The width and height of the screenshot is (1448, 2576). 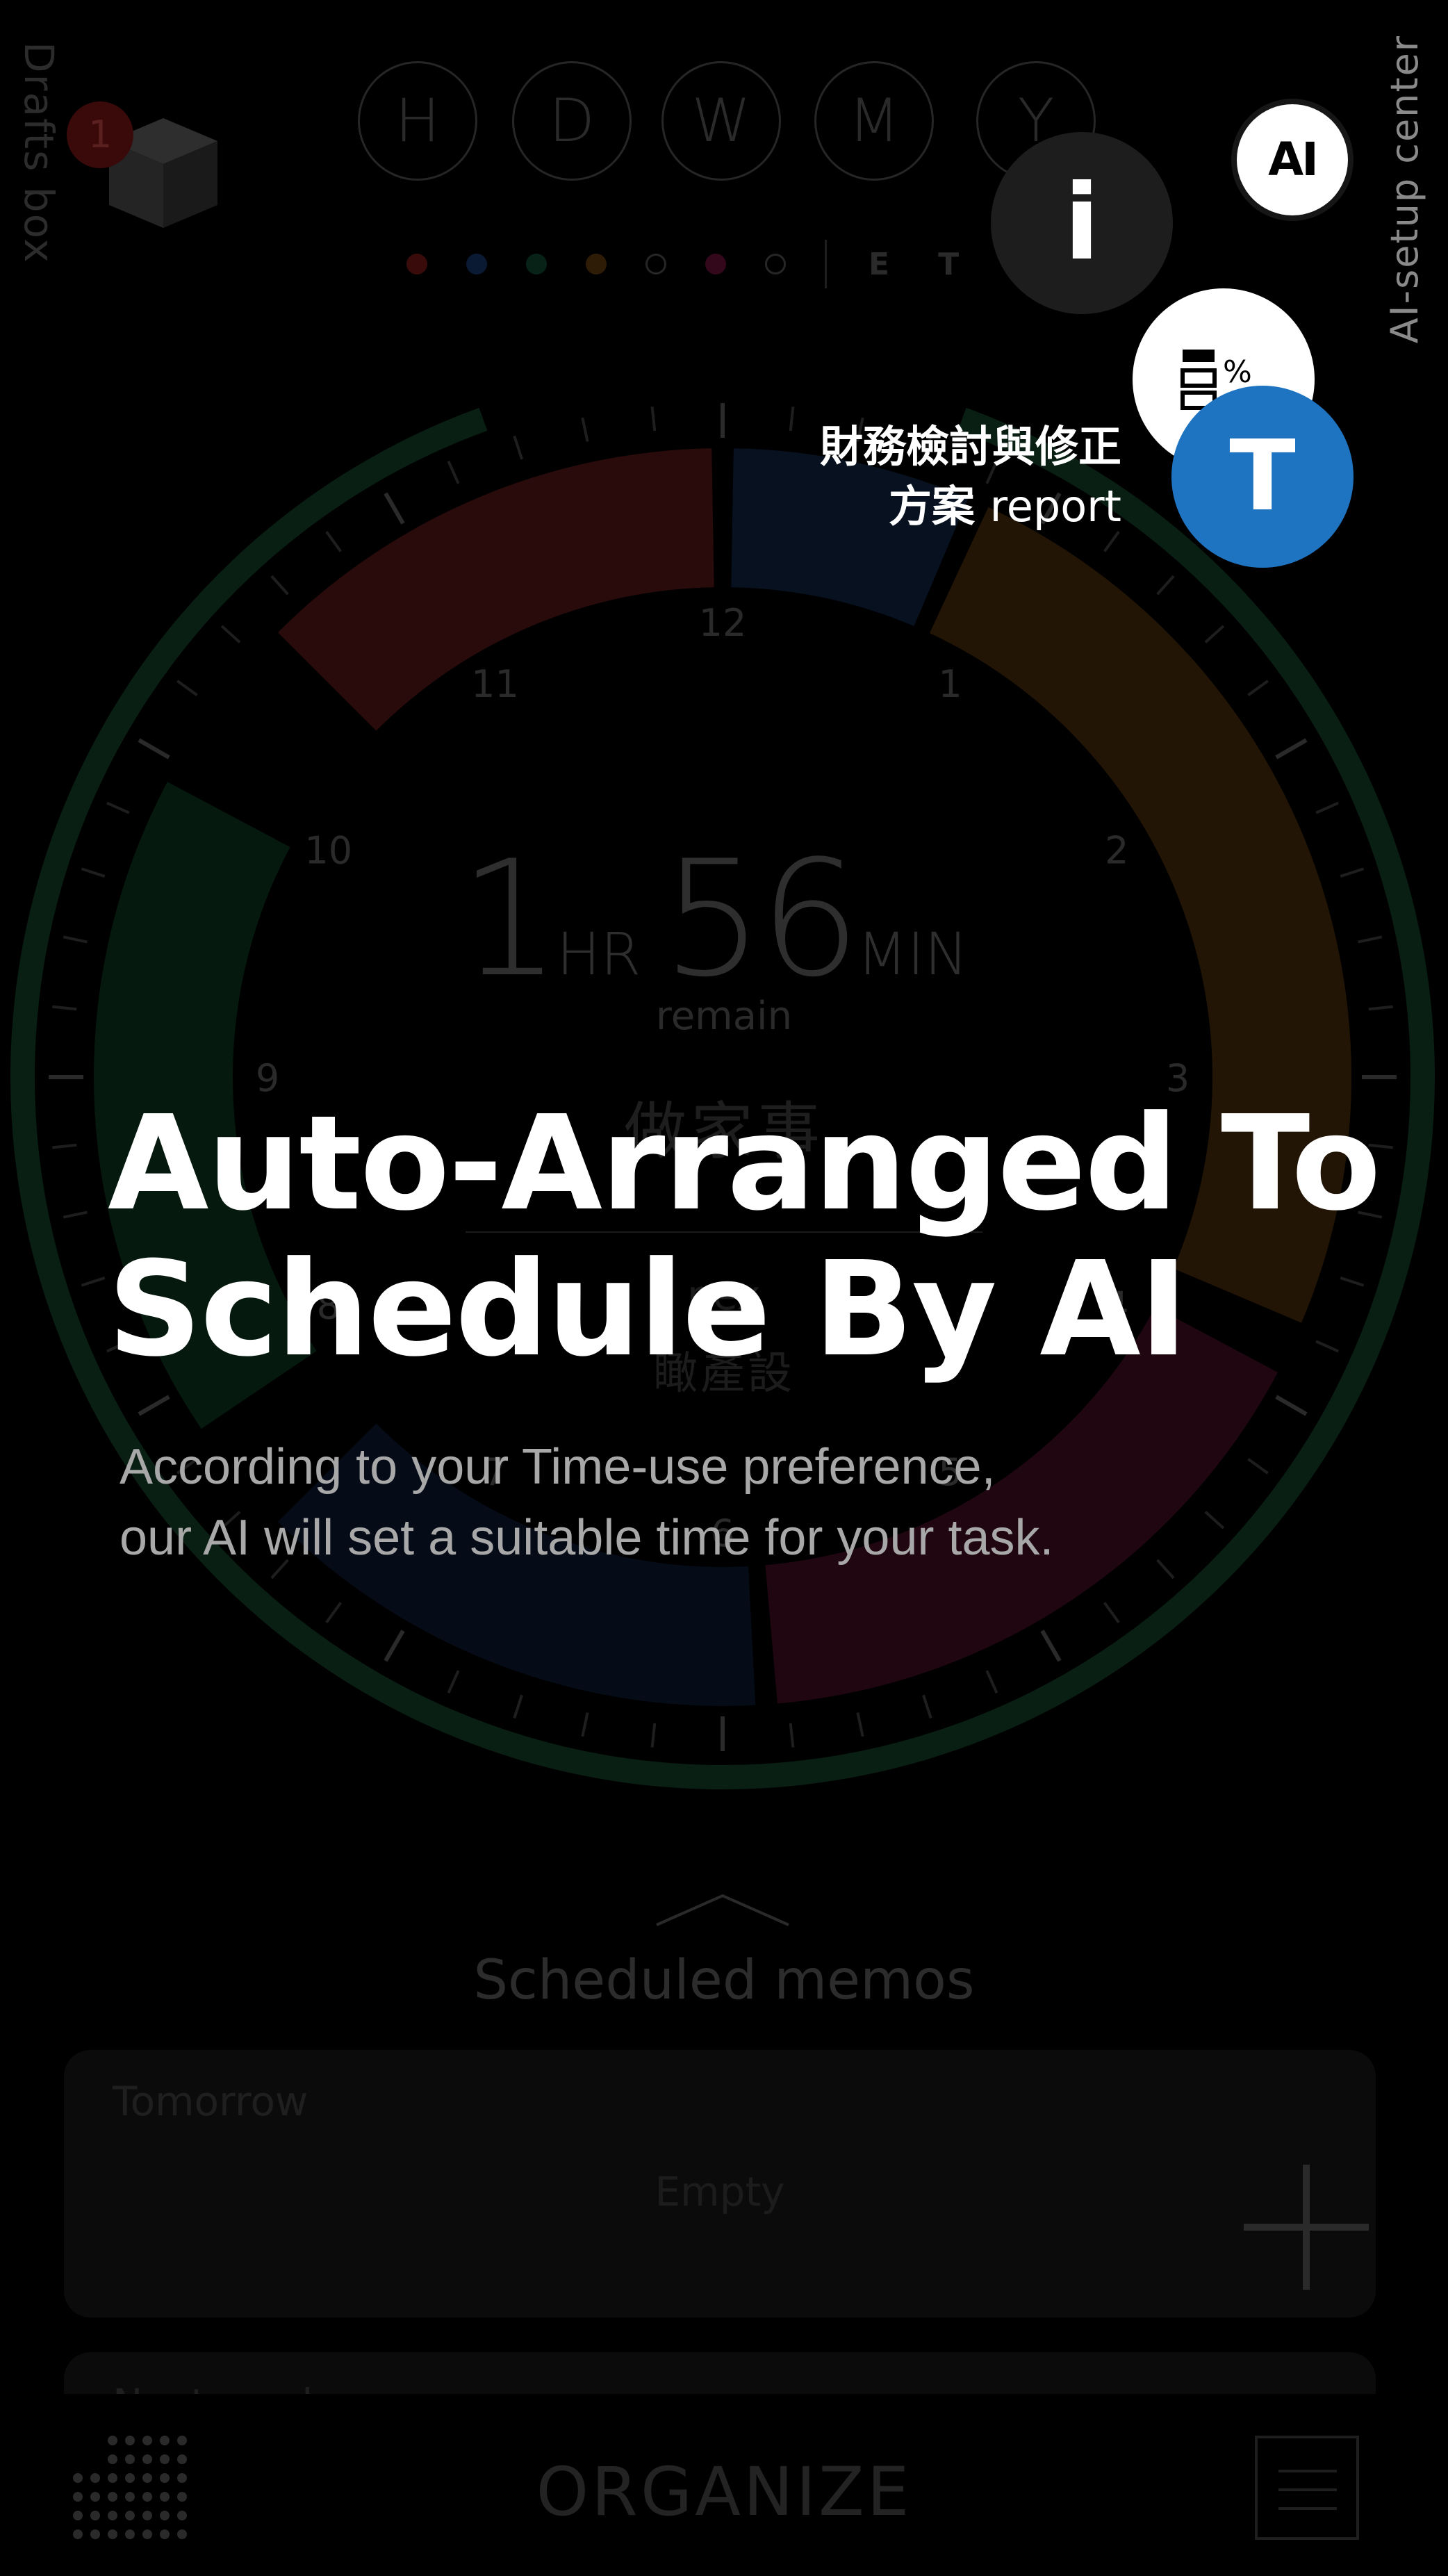 What do you see at coordinates (572, 121) in the screenshot?
I see `period-day-button: D` at bounding box center [572, 121].